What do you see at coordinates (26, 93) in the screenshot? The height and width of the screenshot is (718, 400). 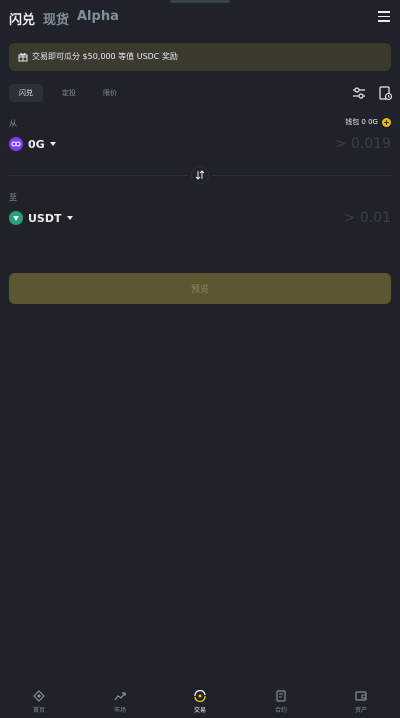 I see `subtab-convert: 闪兑` at bounding box center [26, 93].